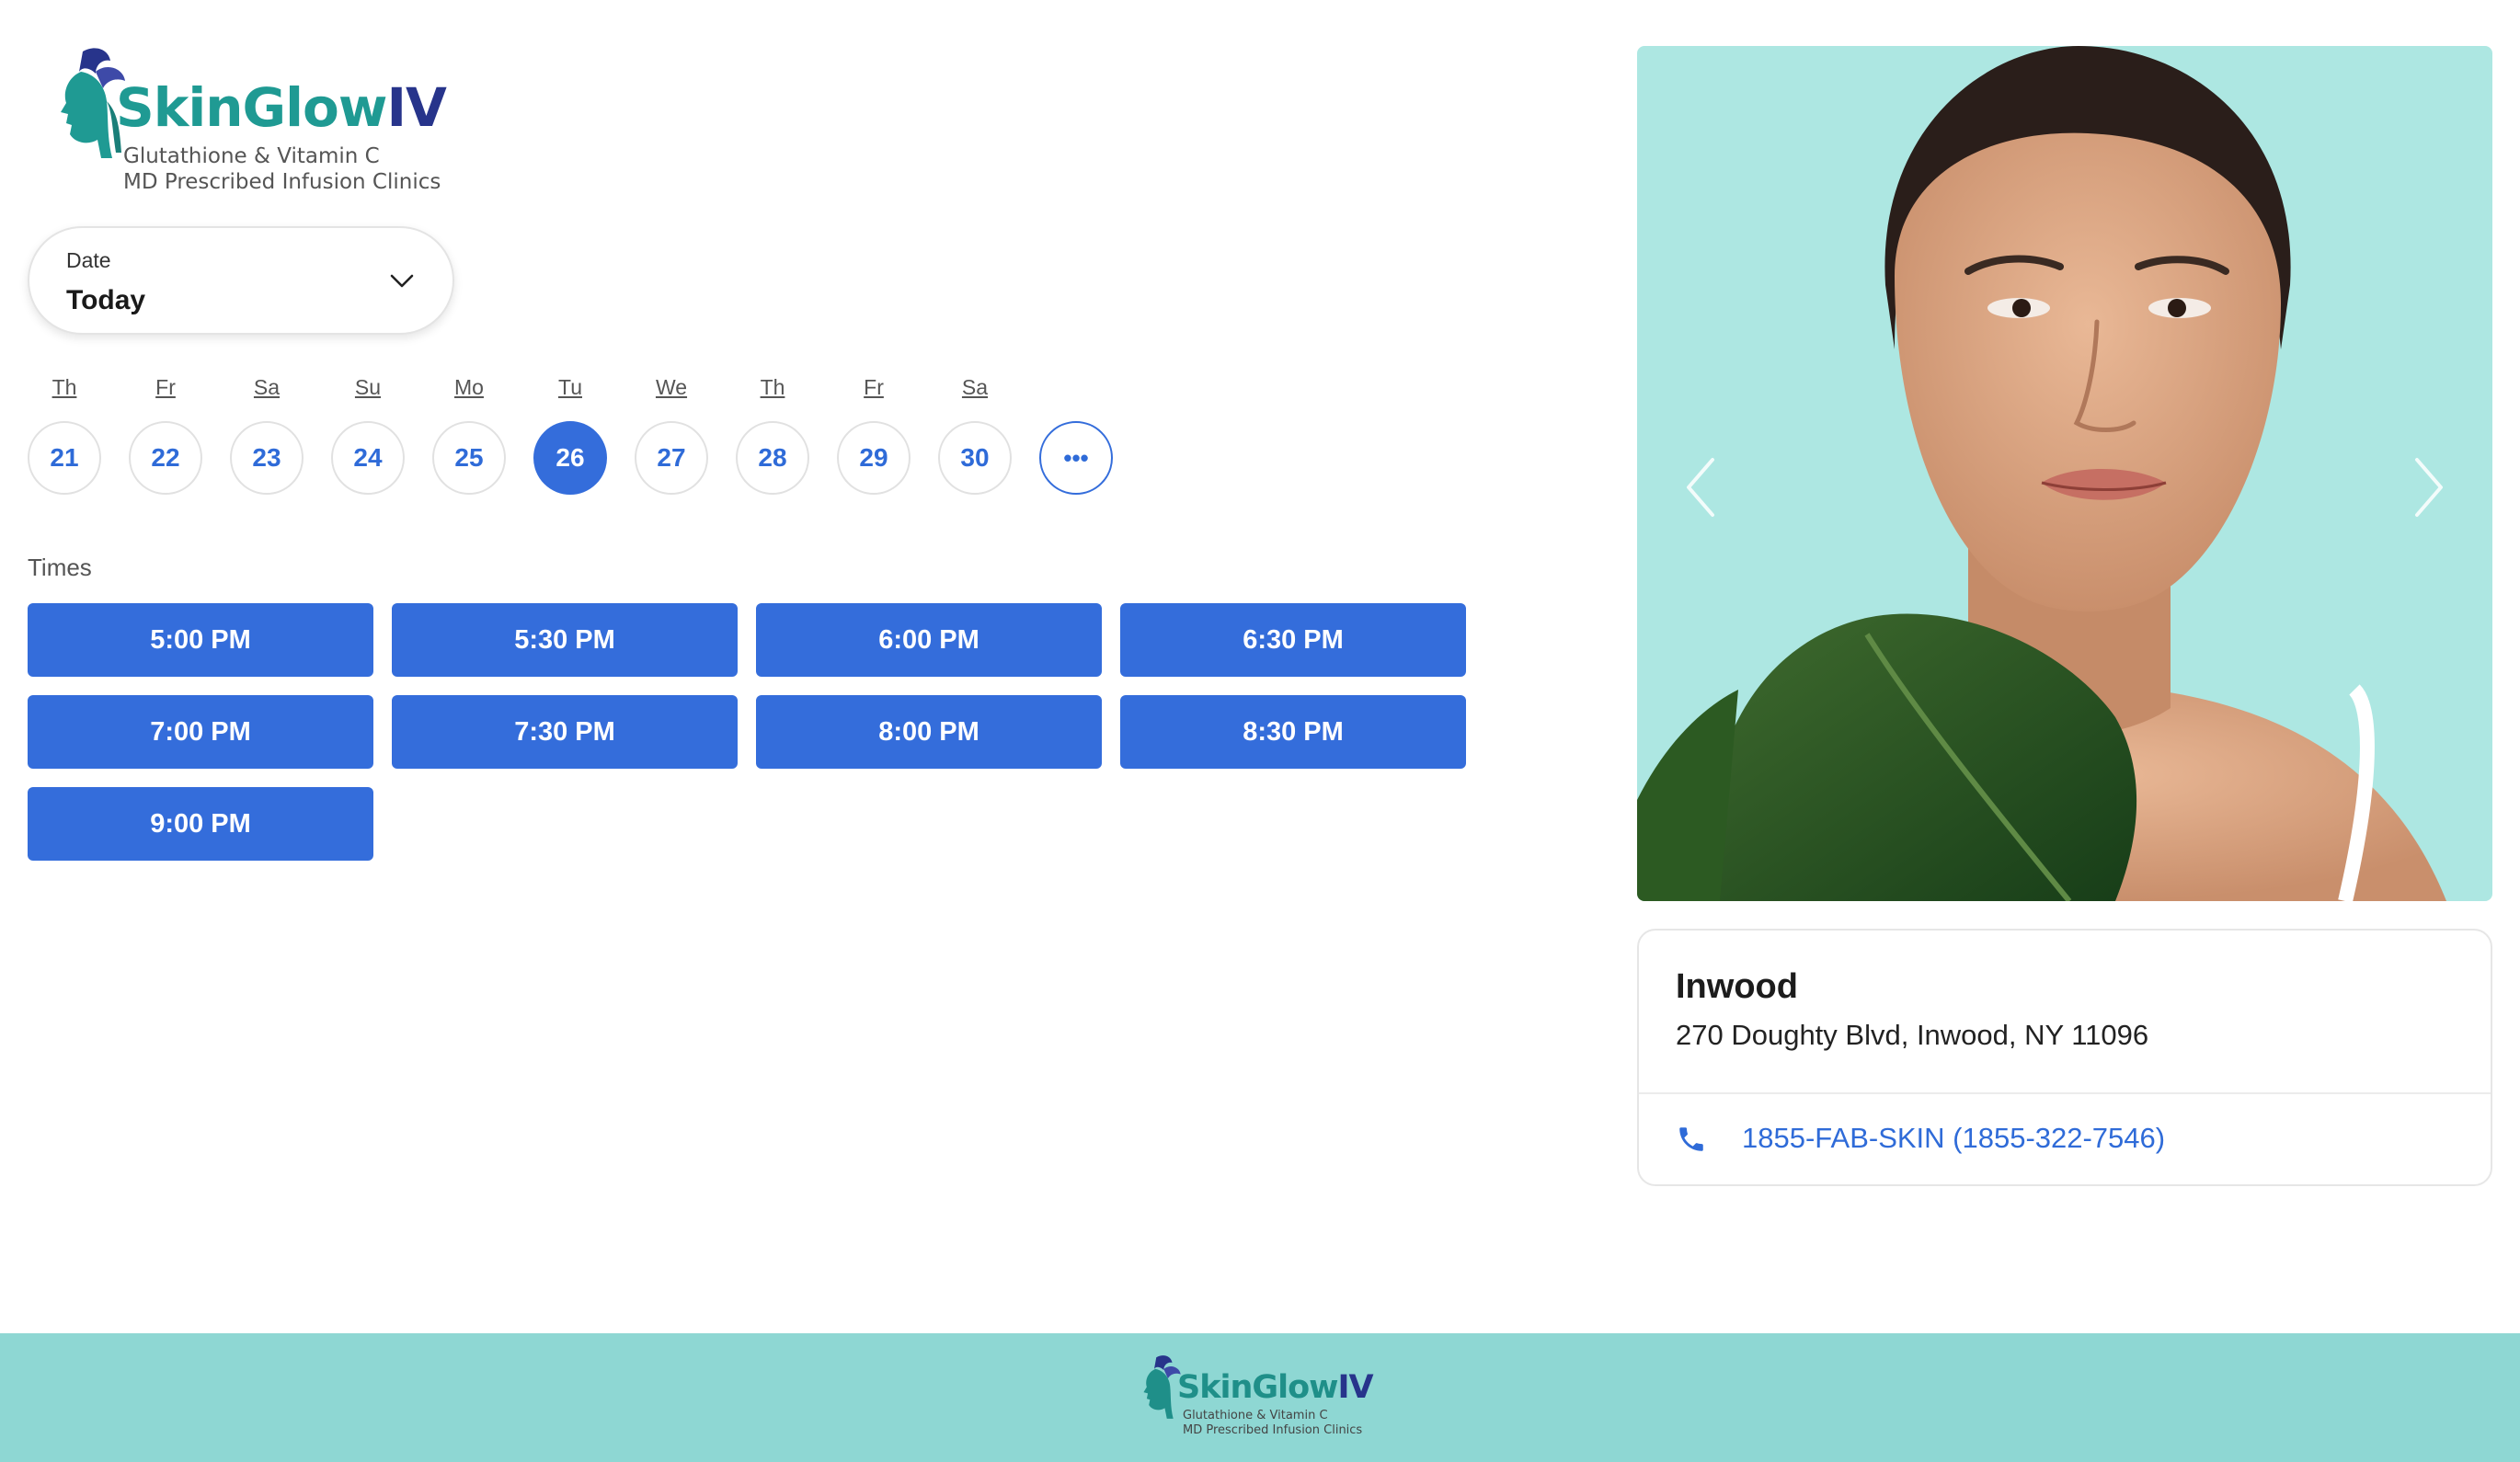  I want to click on logo-wordmark-skinglow: SkinGlow, so click(251, 107).